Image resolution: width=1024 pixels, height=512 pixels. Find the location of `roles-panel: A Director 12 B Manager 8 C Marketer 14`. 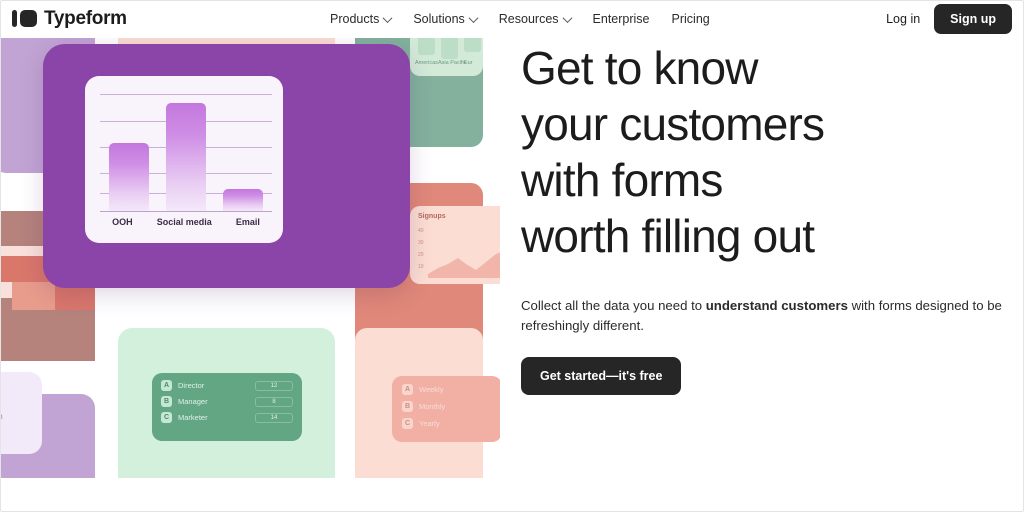

roles-panel: A Director 12 B Manager 8 C Marketer 14 is located at coordinates (227, 407).